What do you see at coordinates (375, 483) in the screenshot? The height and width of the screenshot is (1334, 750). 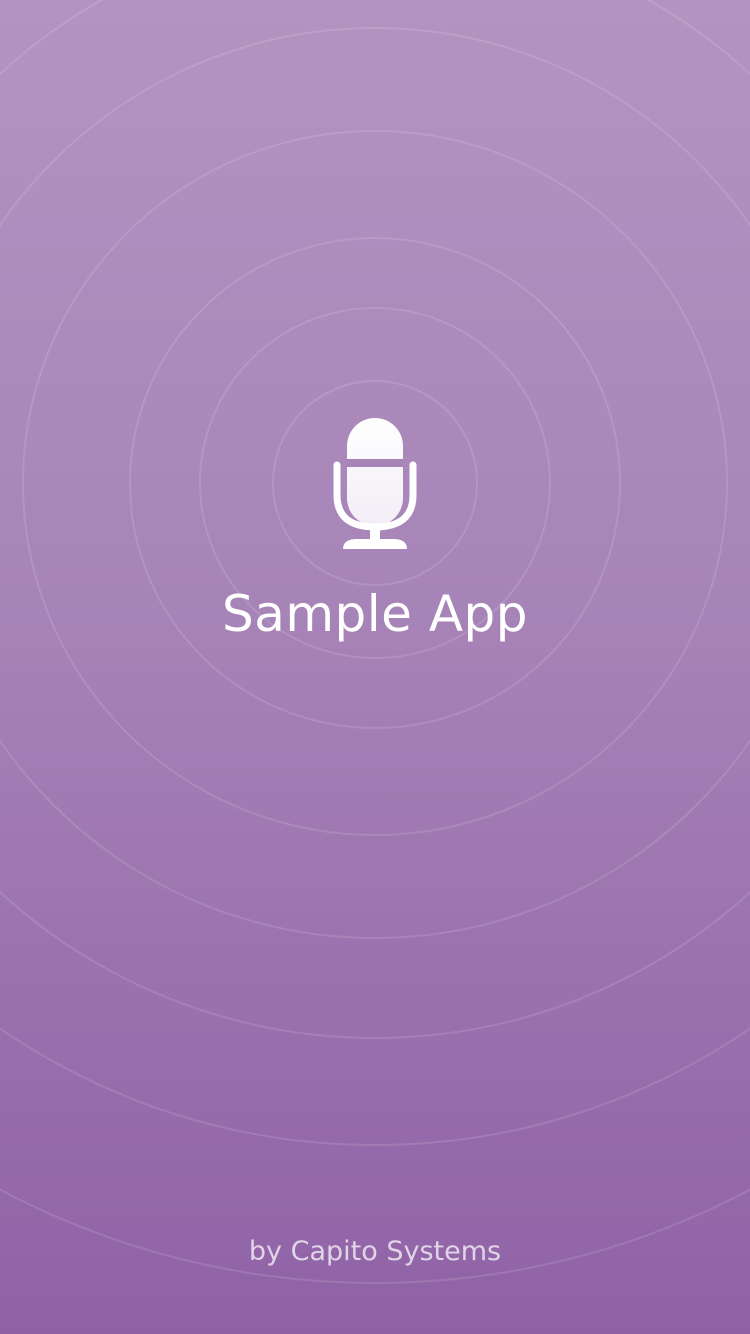 I see `microphone-icon` at bounding box center [375, 483].